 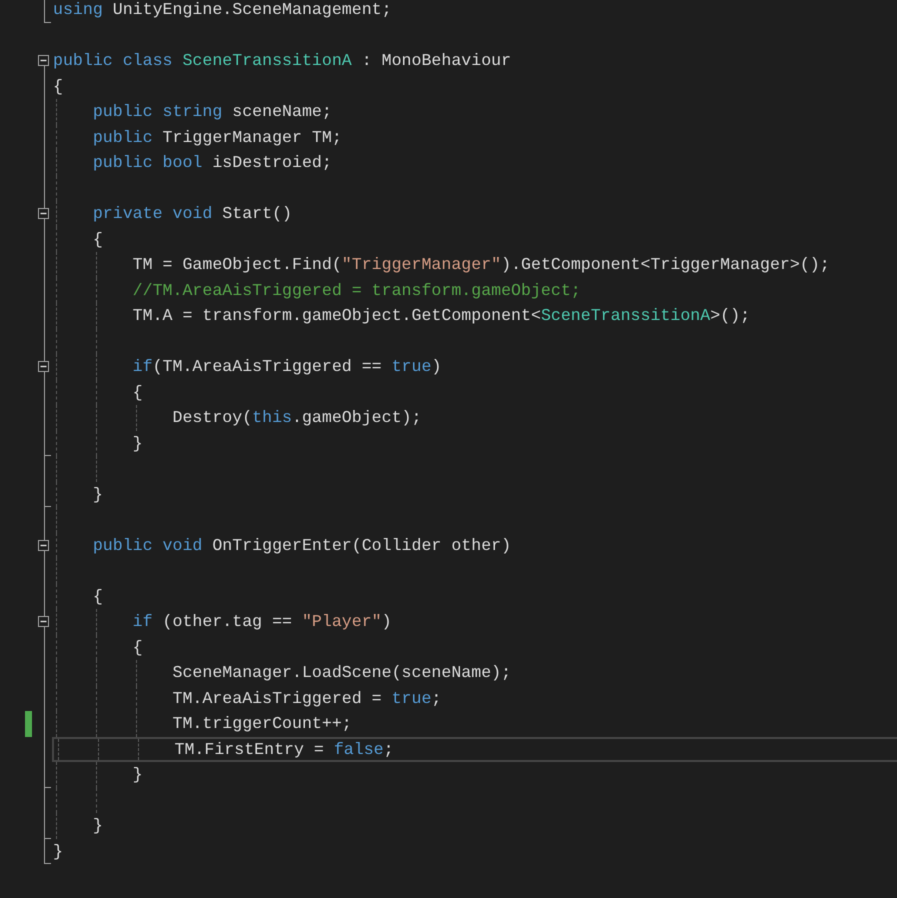 I want to click on code-line: TM.AreaAisTriggered = true;, so click(x=306, y=698).